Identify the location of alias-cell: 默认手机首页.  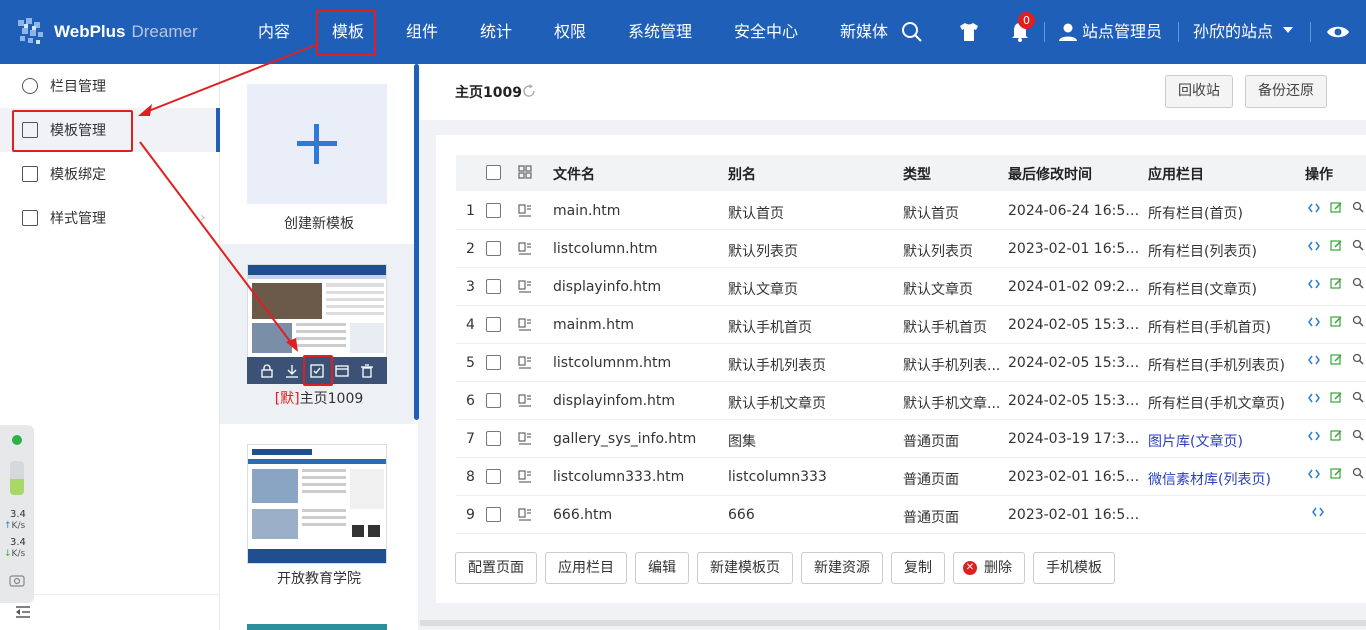
(770, 328).